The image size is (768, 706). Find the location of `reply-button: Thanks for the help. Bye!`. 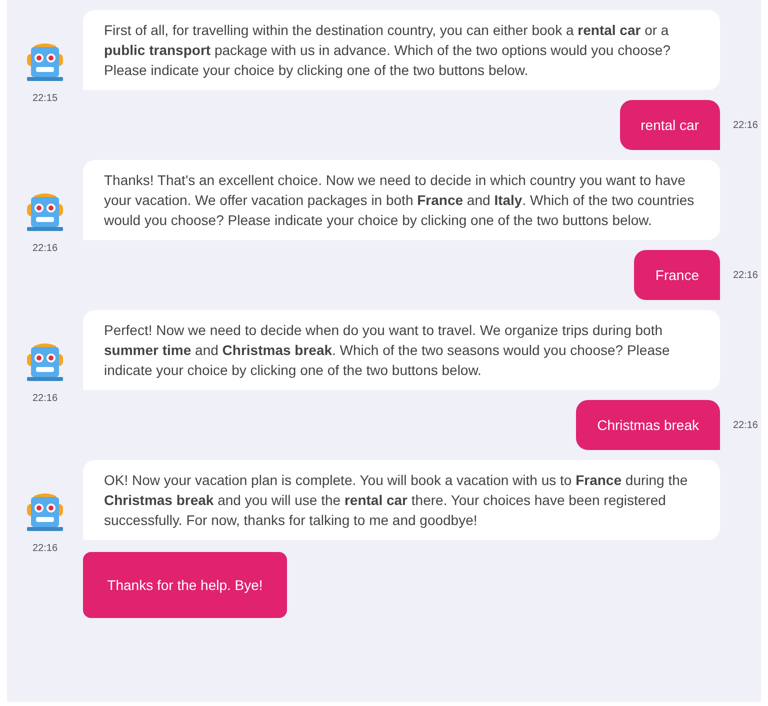

reply-button: Thanks for the help. Bye! is located at coordinates (185, 585).